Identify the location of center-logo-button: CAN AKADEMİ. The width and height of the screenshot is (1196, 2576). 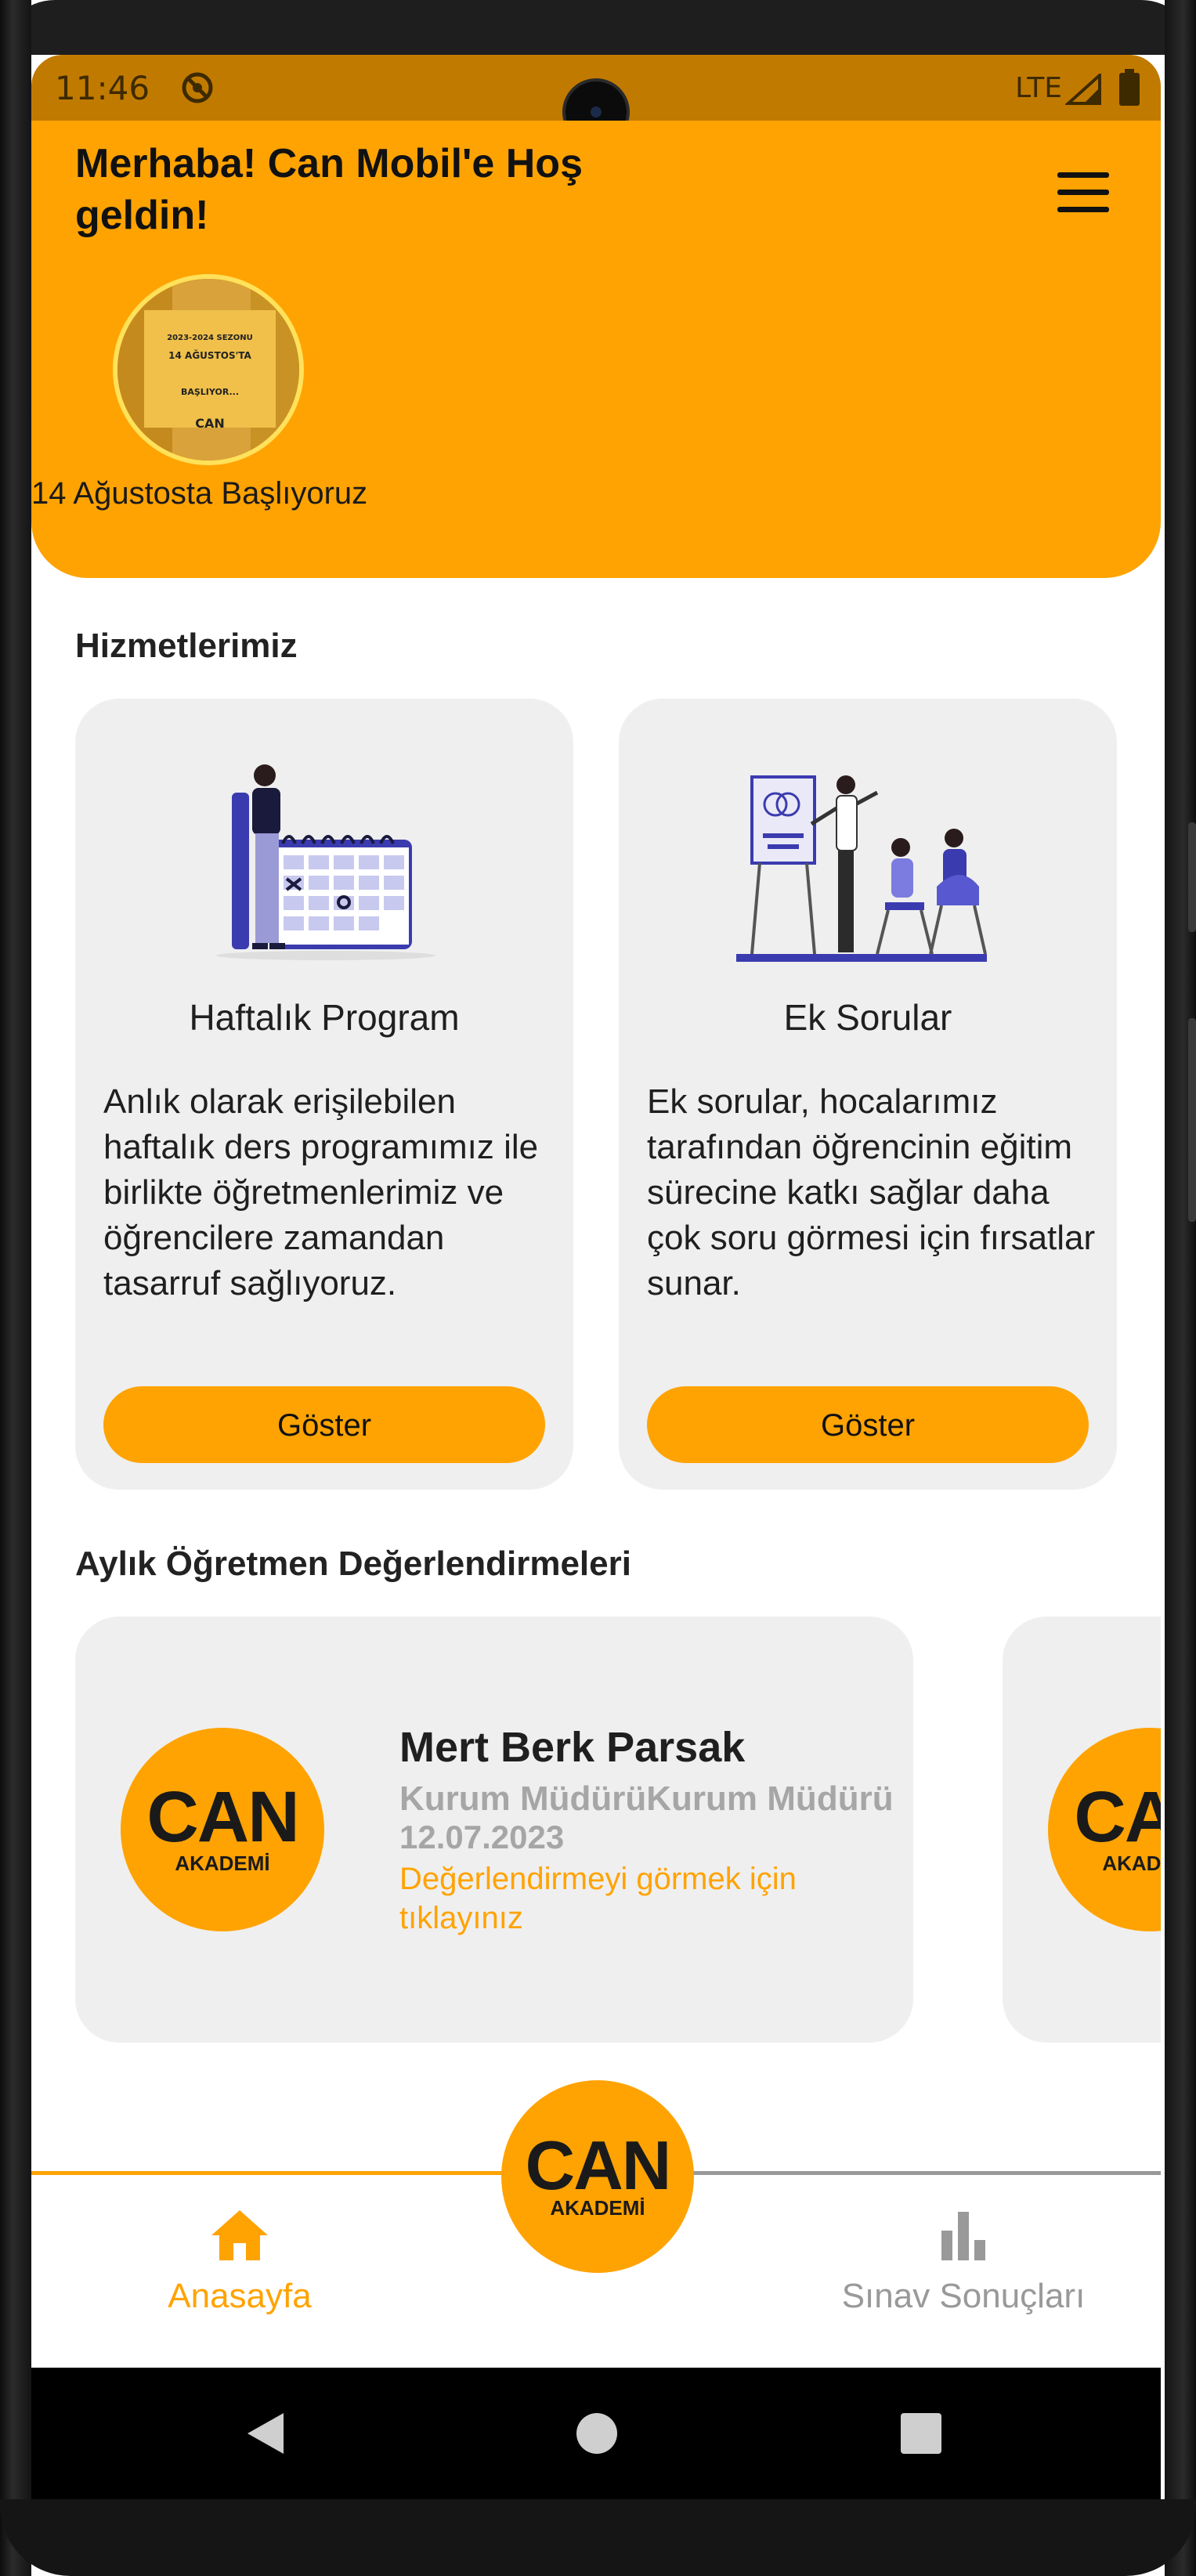
(597, 2176).